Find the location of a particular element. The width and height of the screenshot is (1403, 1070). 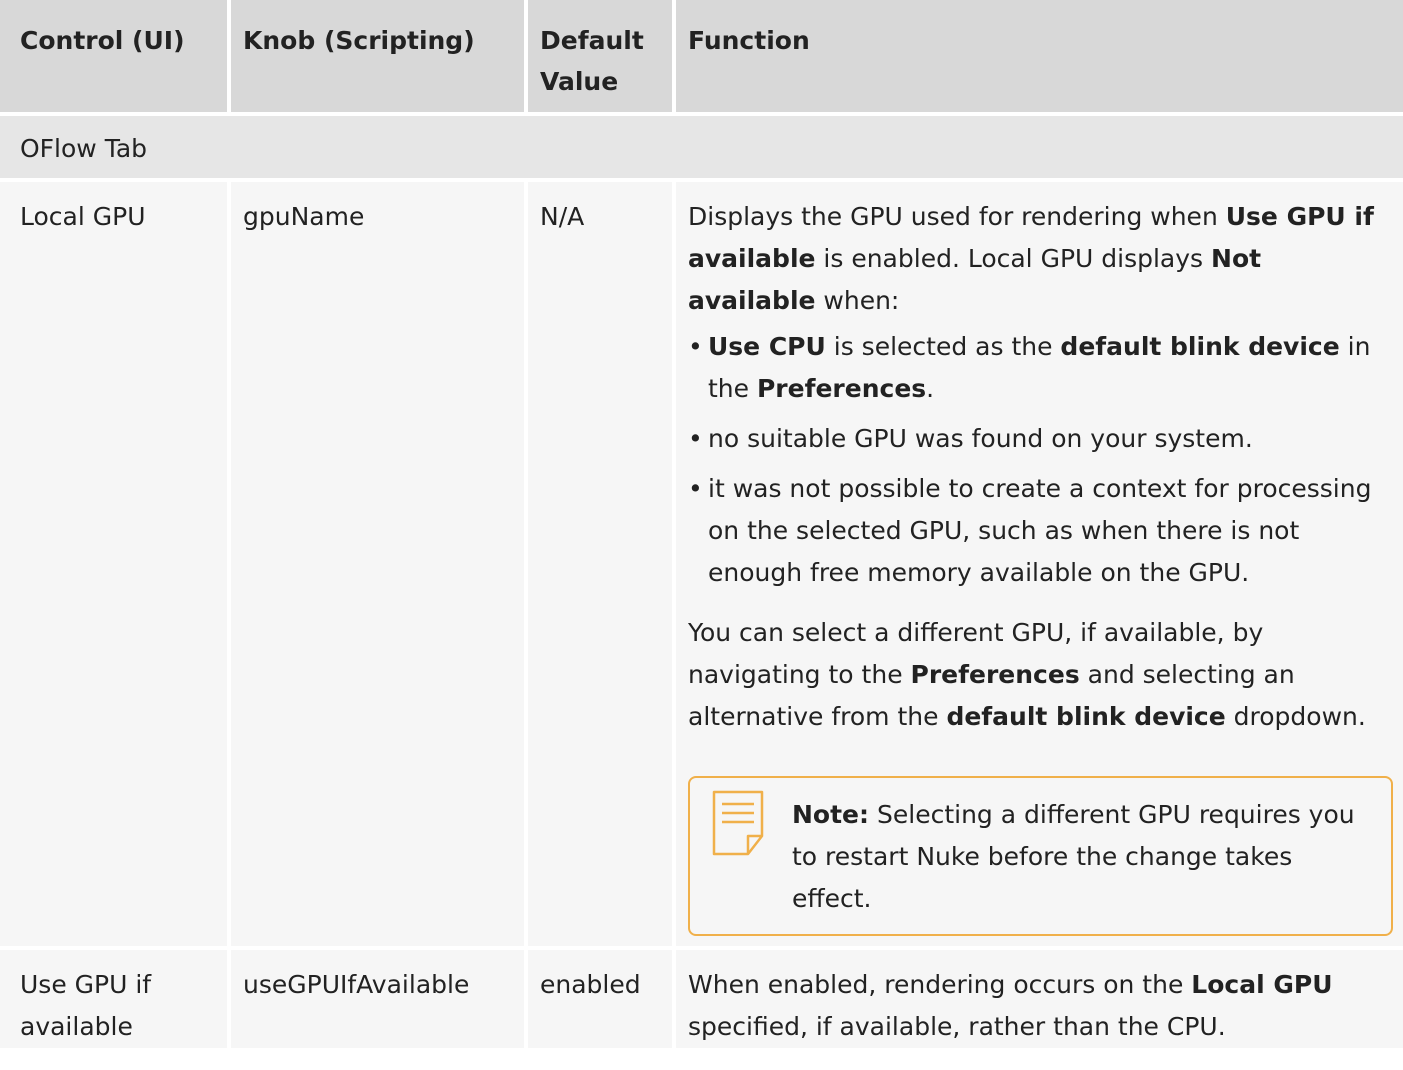

note-document-icon is located at coordinates (738, 823).